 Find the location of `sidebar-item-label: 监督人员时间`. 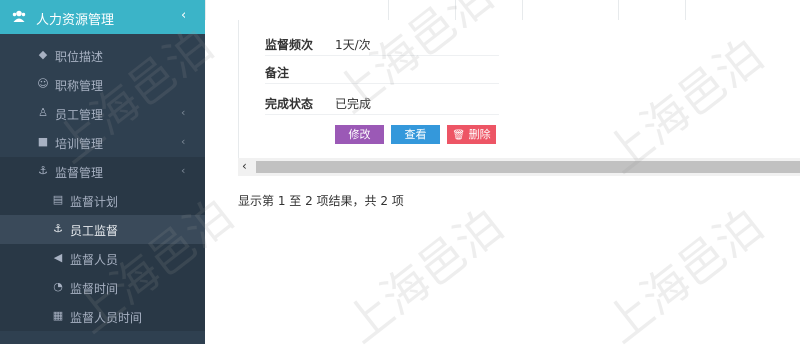

sidebar-item-label: 监督人员时间 is located at coordinates (106, 318).